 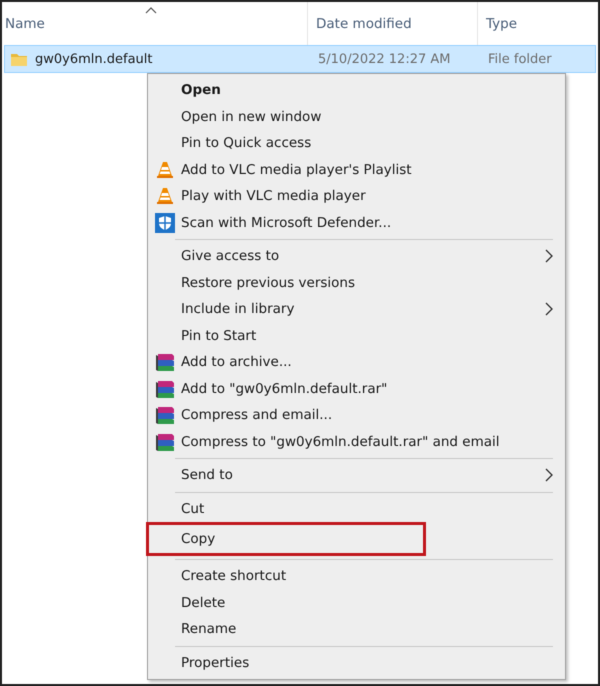 What do you see at coordinates (150, 10) in the screenshot?
I see `sort-caret-icon` at bounding box center [150, 10].